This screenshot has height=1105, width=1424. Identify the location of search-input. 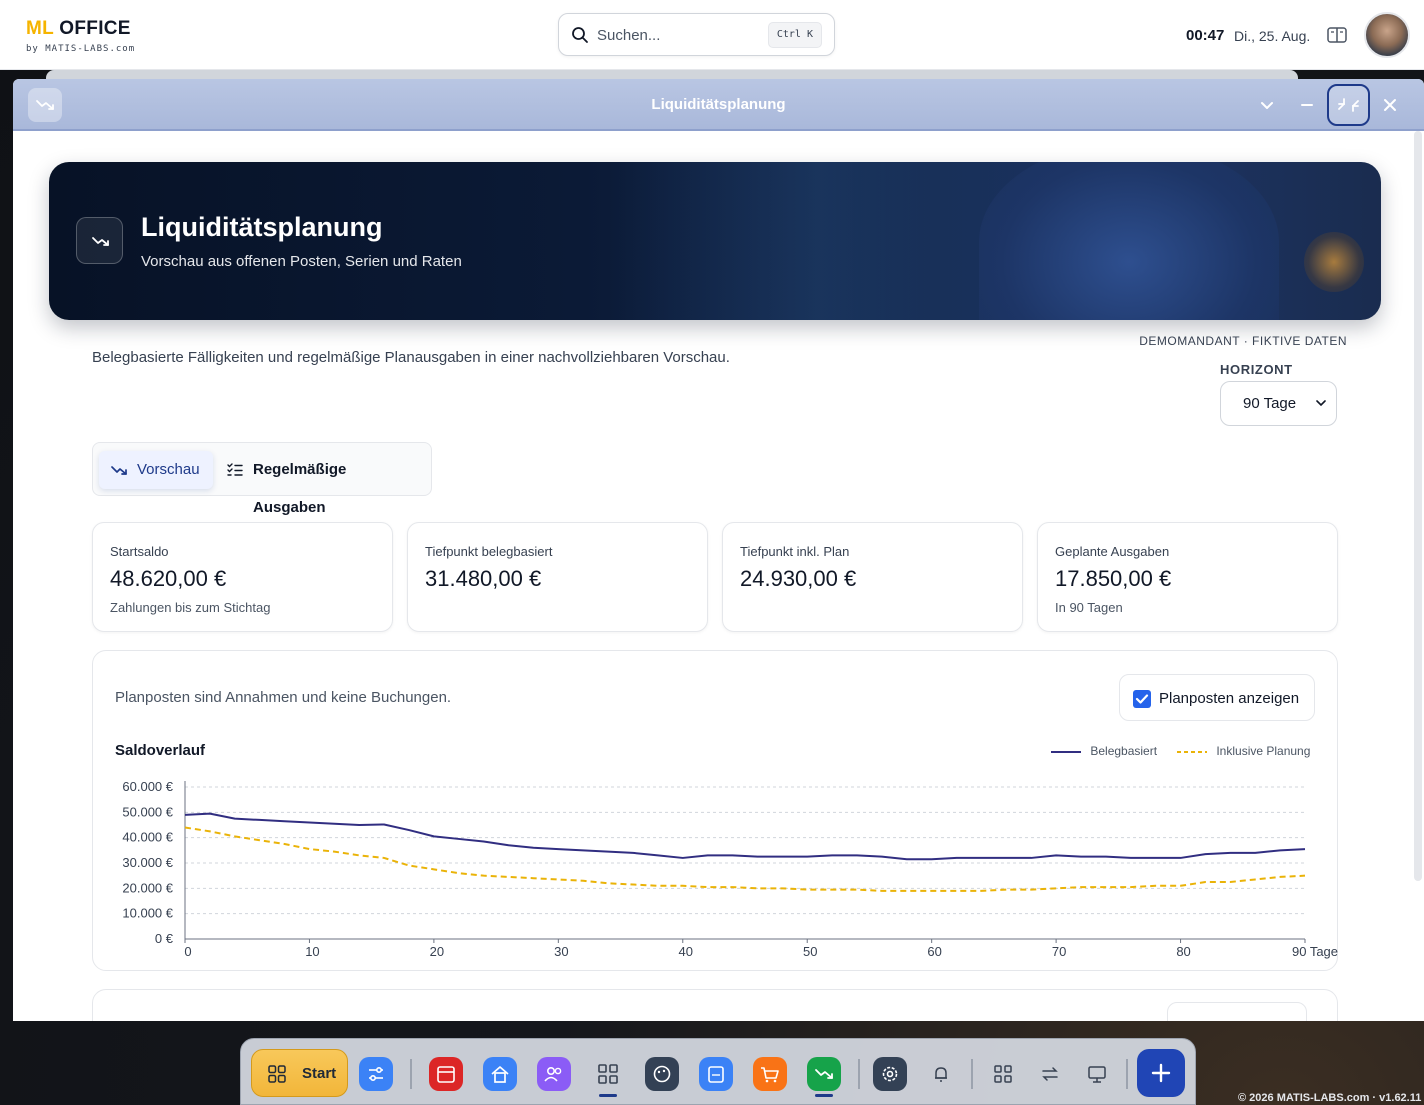
(682, 35).